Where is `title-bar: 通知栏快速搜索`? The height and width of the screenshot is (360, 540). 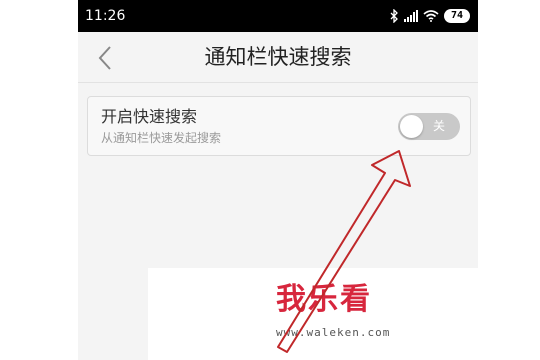 title-bar: 通知栏快速搜索 is located at coordinates (278, 57).